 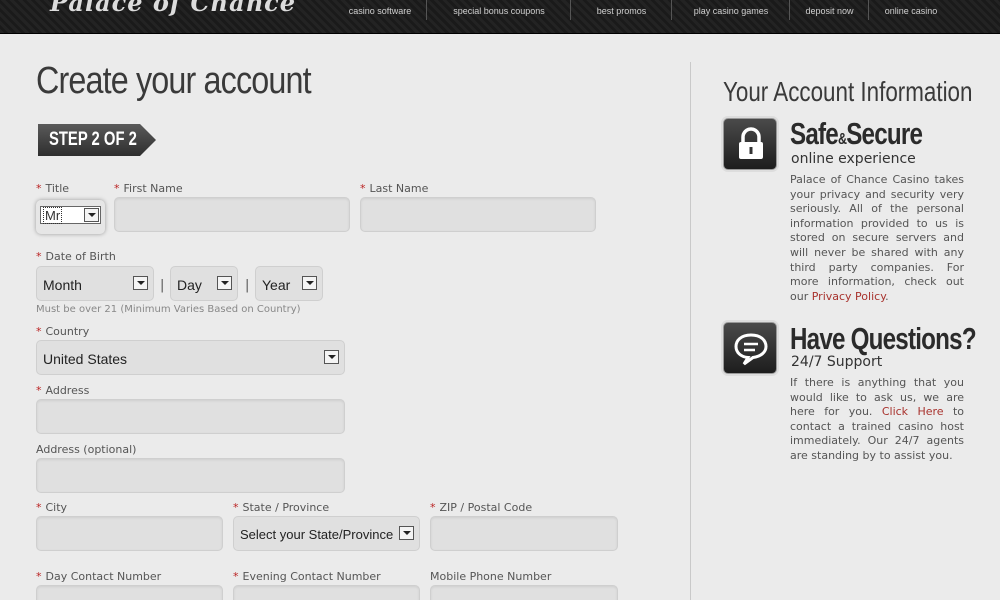 I want to click on day-contact-label: * Day Contact Number, so click(x=99, y=576).